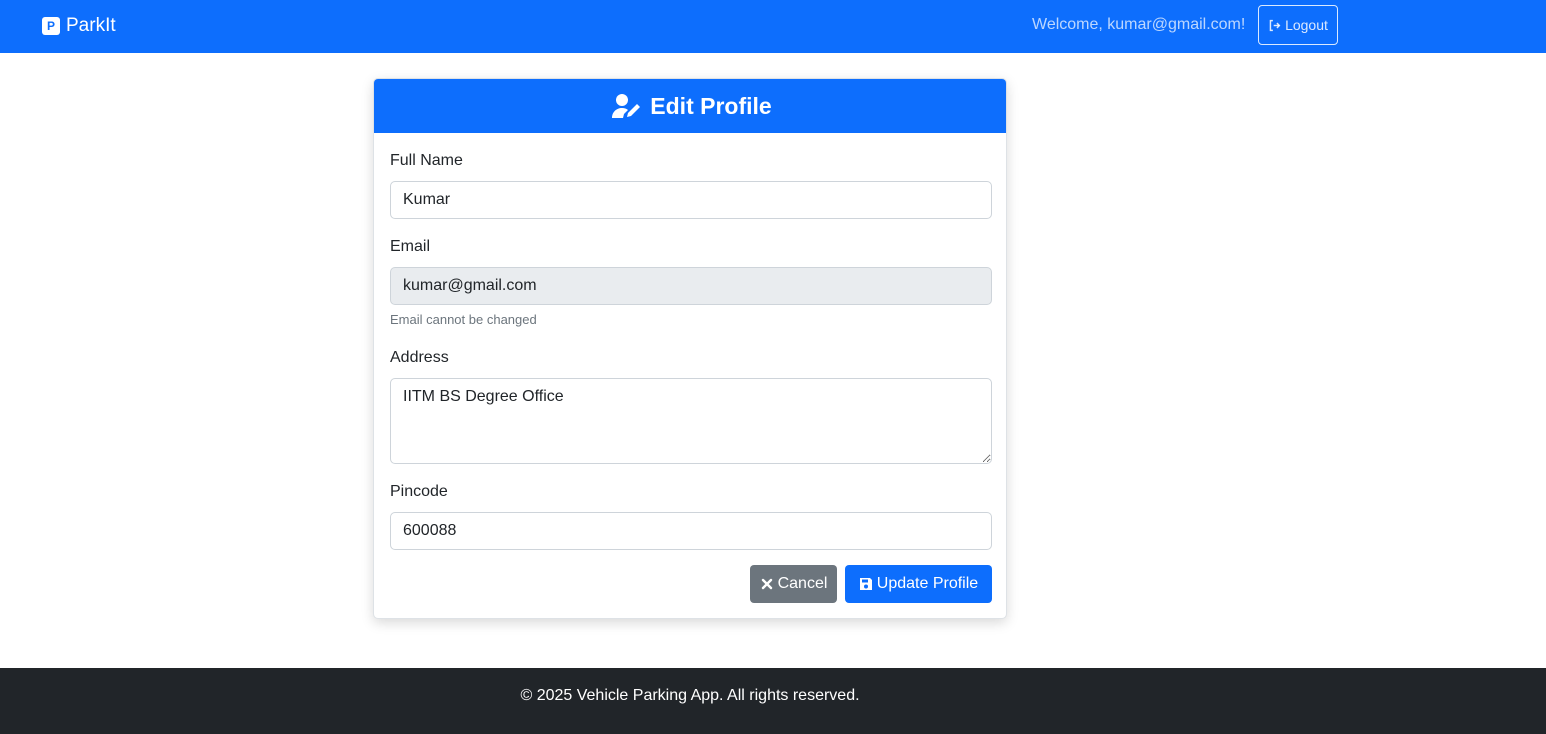  I want to click on email-label: Email, so click(410, 246).